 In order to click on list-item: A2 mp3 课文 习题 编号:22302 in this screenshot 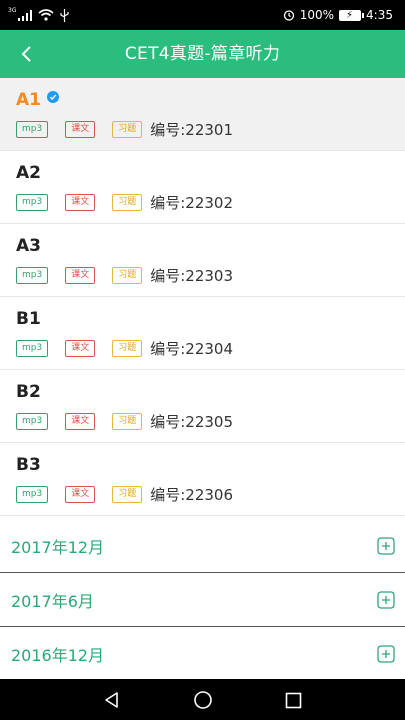, I will do `click(202, 187)`.